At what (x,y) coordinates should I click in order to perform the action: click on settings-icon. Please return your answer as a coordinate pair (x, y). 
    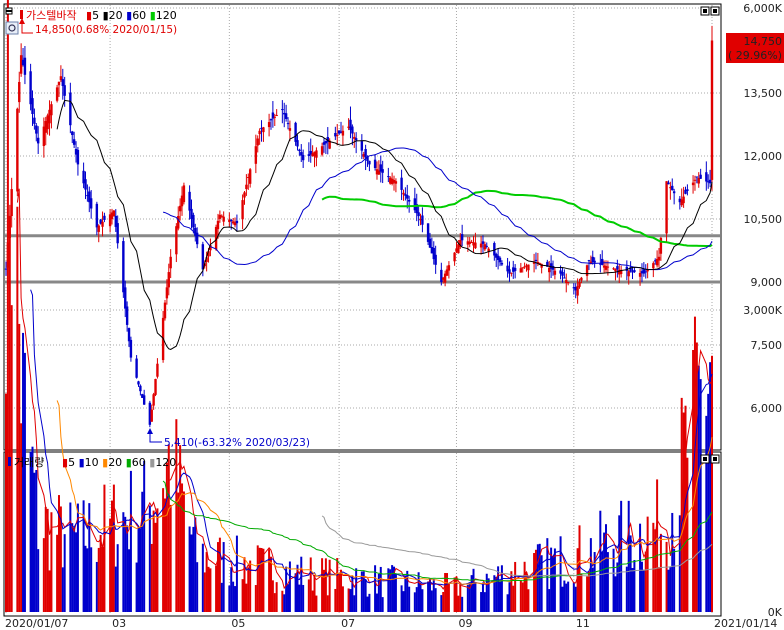
    Looking at the image, I should click on (12, 28).